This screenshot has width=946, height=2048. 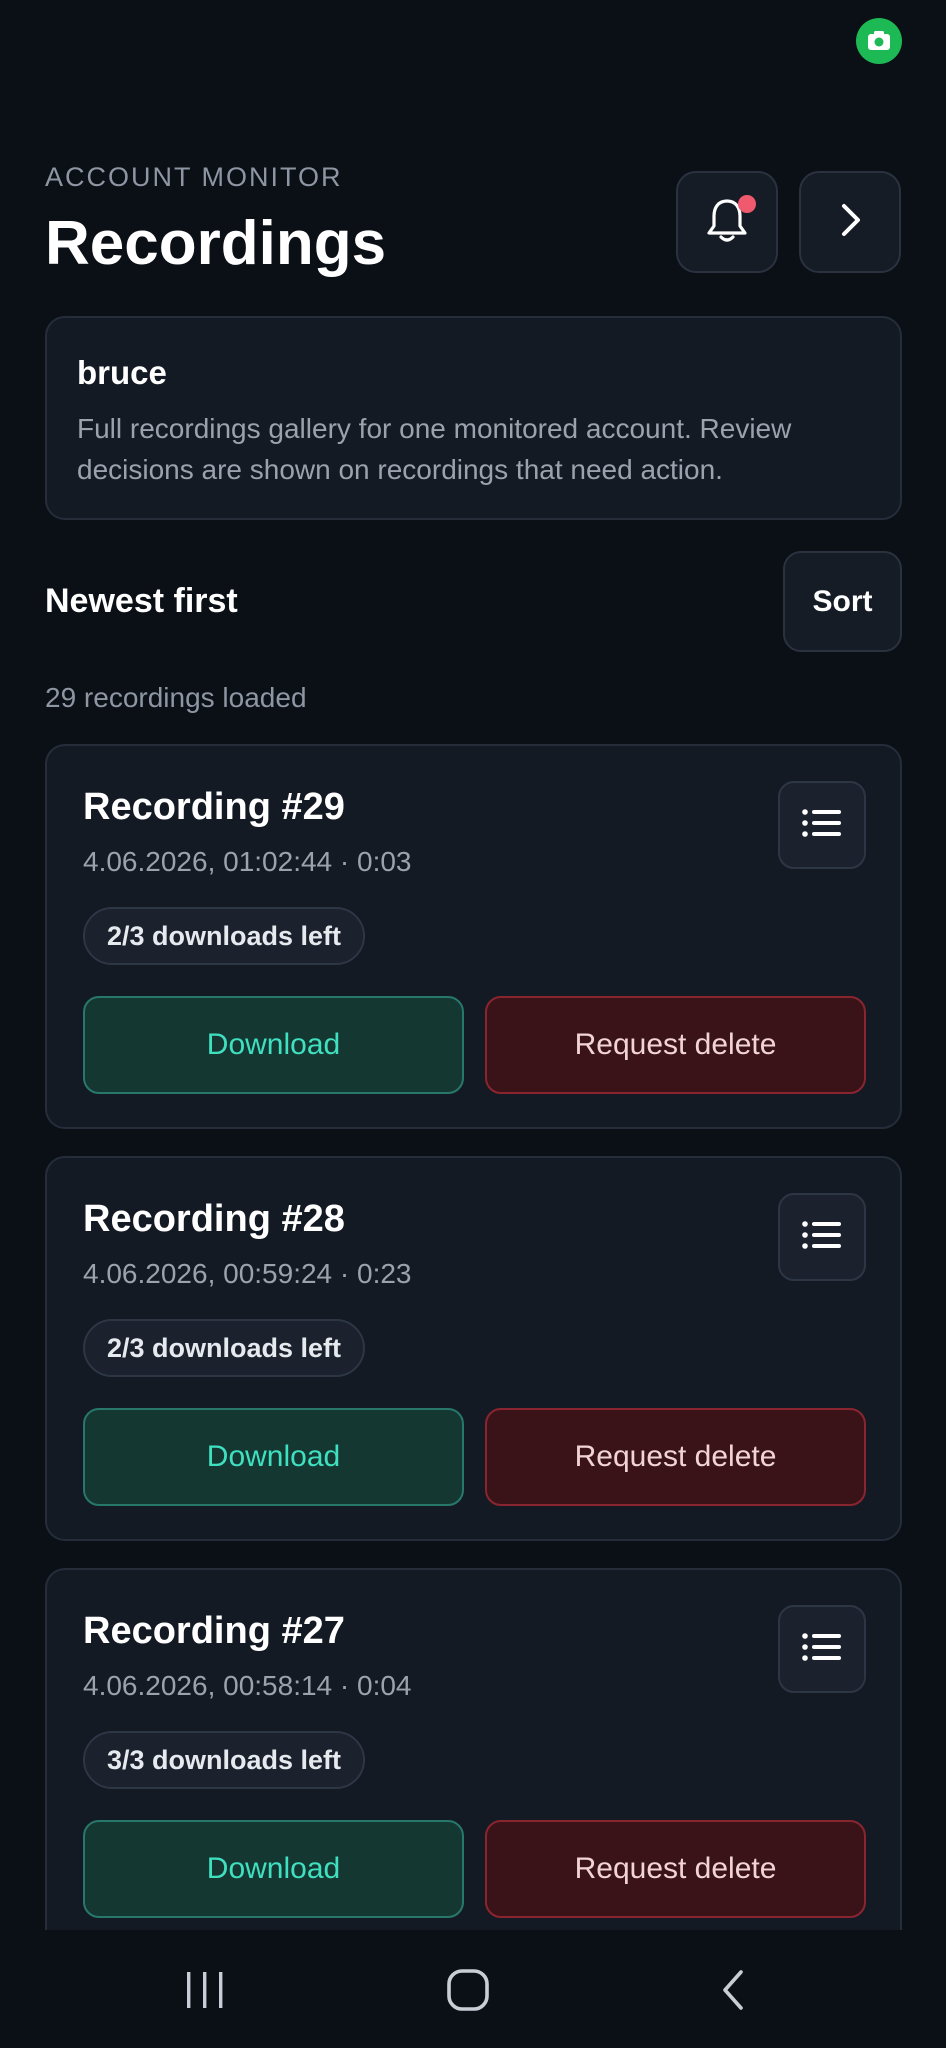 I want to click on downloads-left-badge: 3/3 downloads left, so click(x=224, y=1760).